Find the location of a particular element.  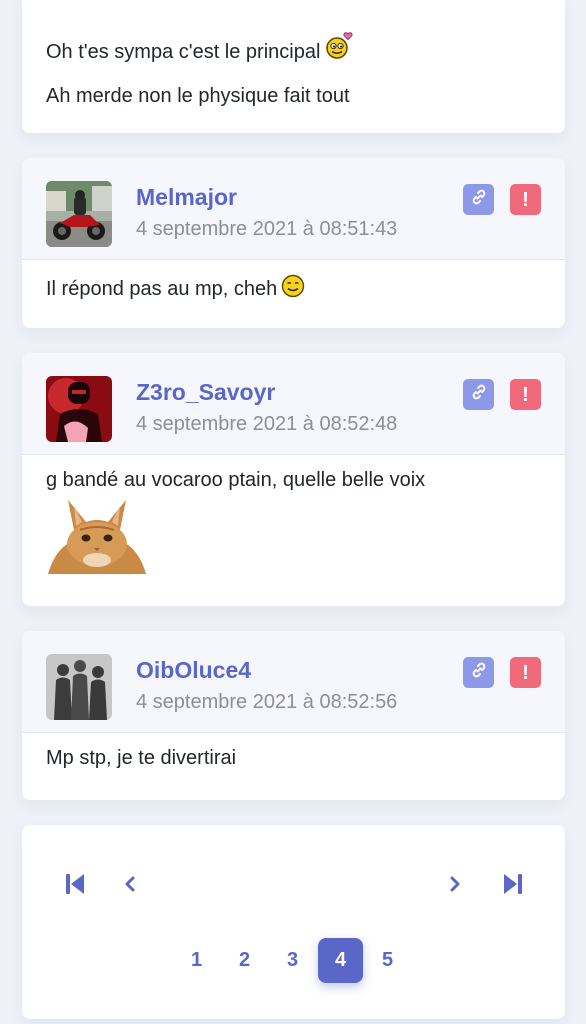

page-link-2: 2 is located at coordinates (244, 960).